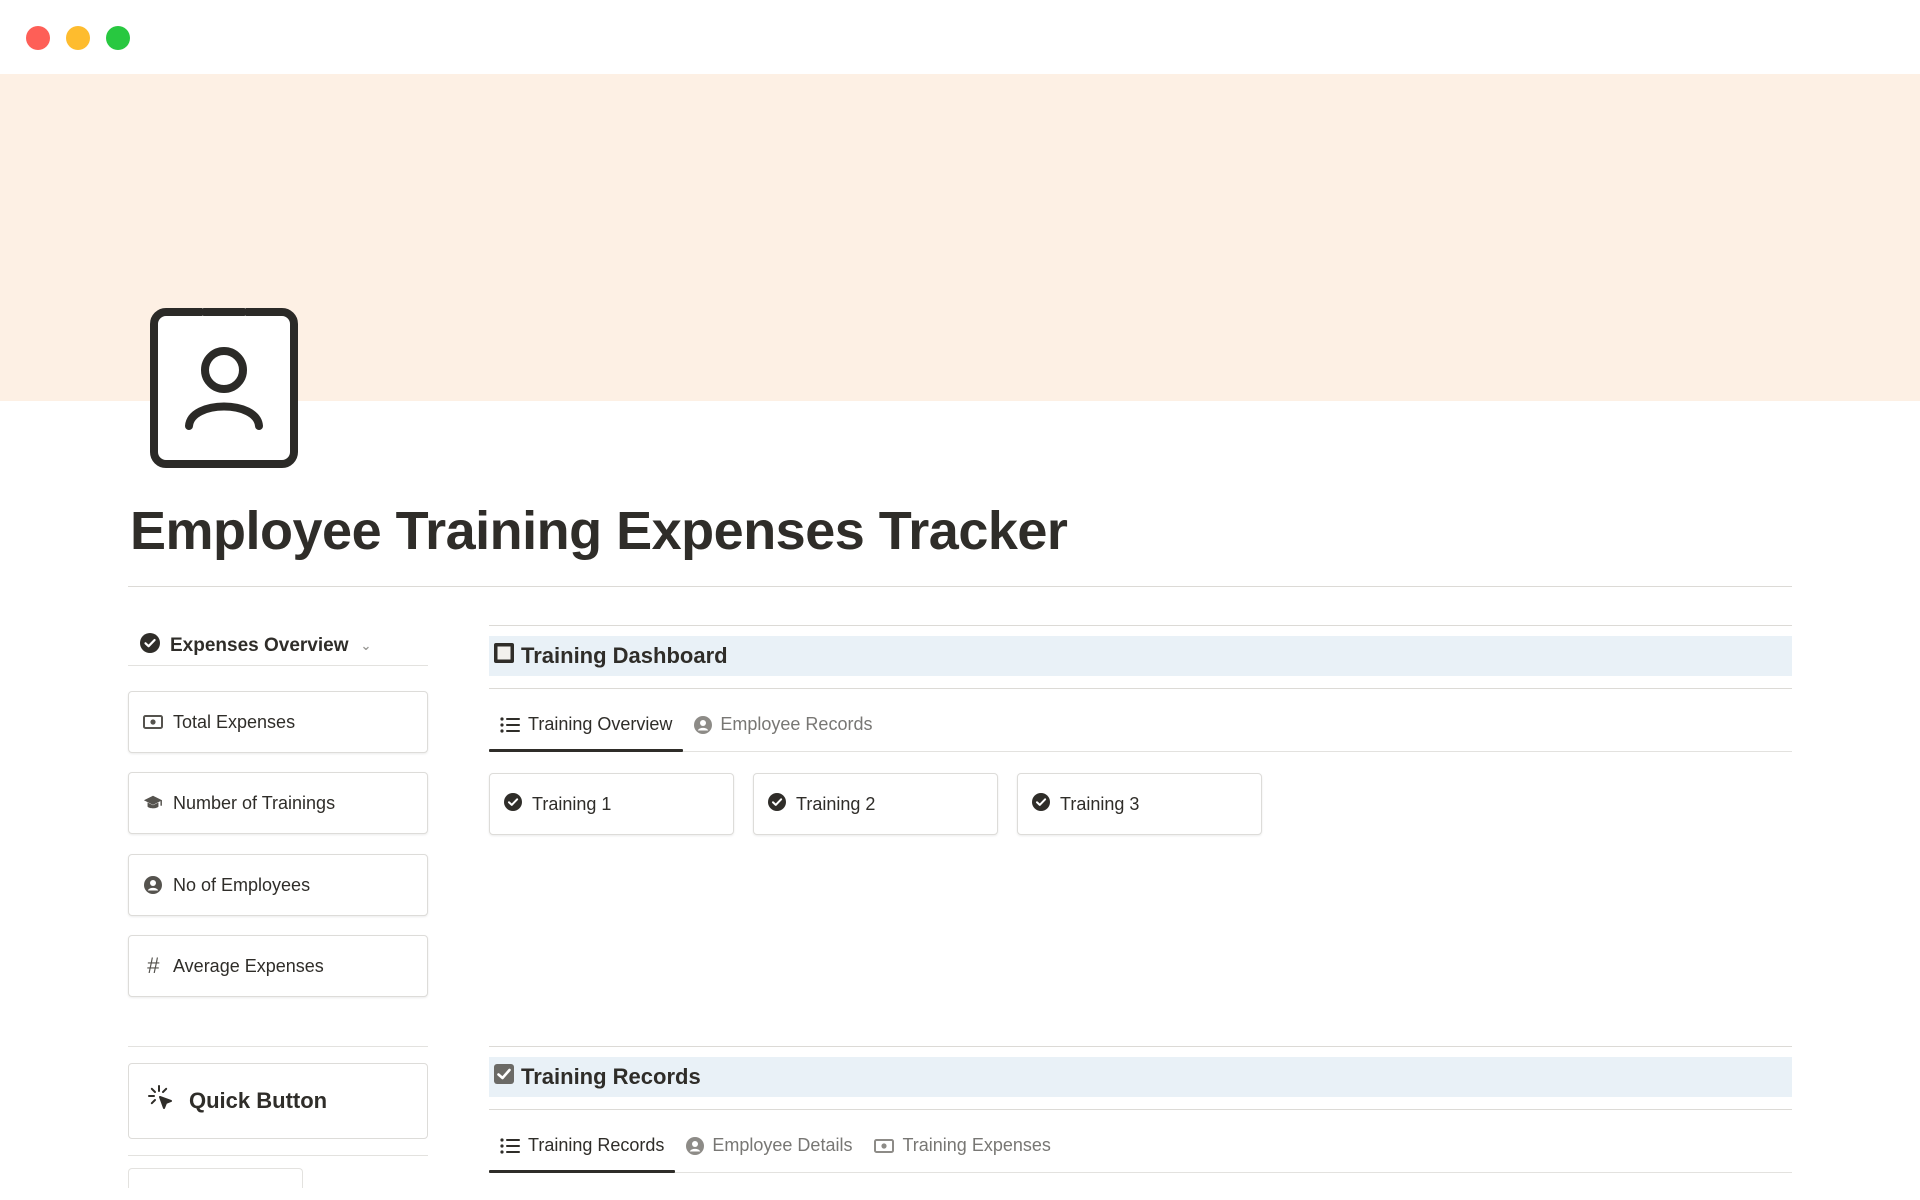 Image resolution: width=1920 pixels, height=1200 pixels. Describe the element at coordinates (118, 38) in the screenshot. I see `zoom-window-button` at that location.